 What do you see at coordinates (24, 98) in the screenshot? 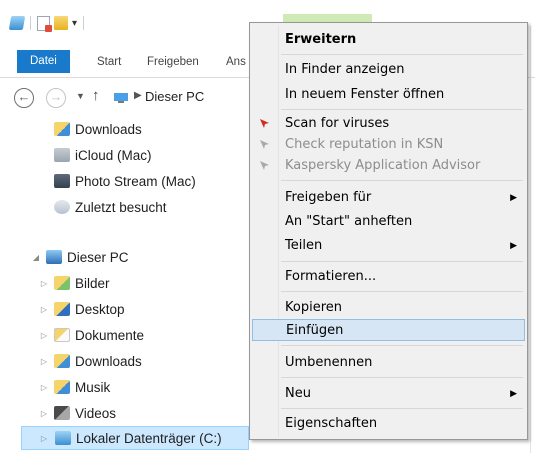
I see `back-button: ←` at bounding box center [24, 98].